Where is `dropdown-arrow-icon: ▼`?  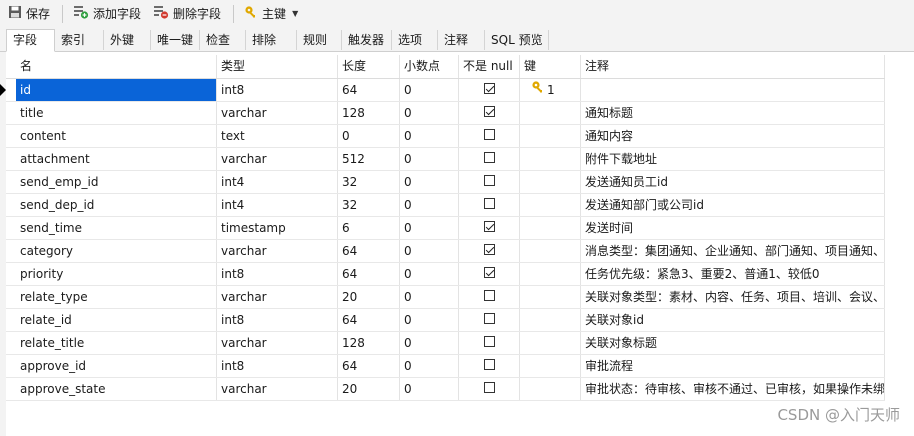 dropdown-arrow-icon: ▼ is located at coordinates (295, 13).